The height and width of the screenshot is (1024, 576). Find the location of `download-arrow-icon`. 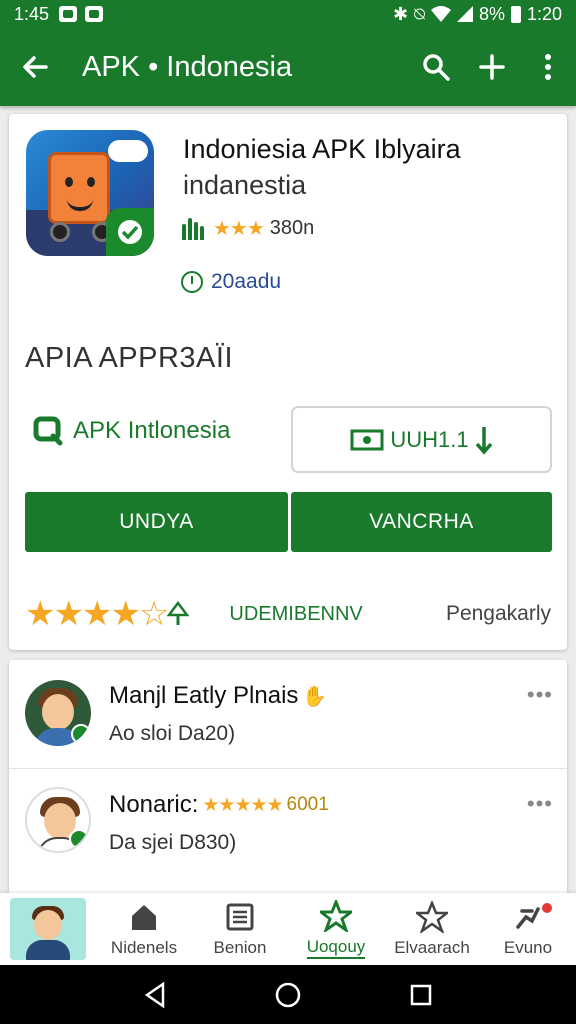

download-arrow-icon is located at coordinates (483, 440).